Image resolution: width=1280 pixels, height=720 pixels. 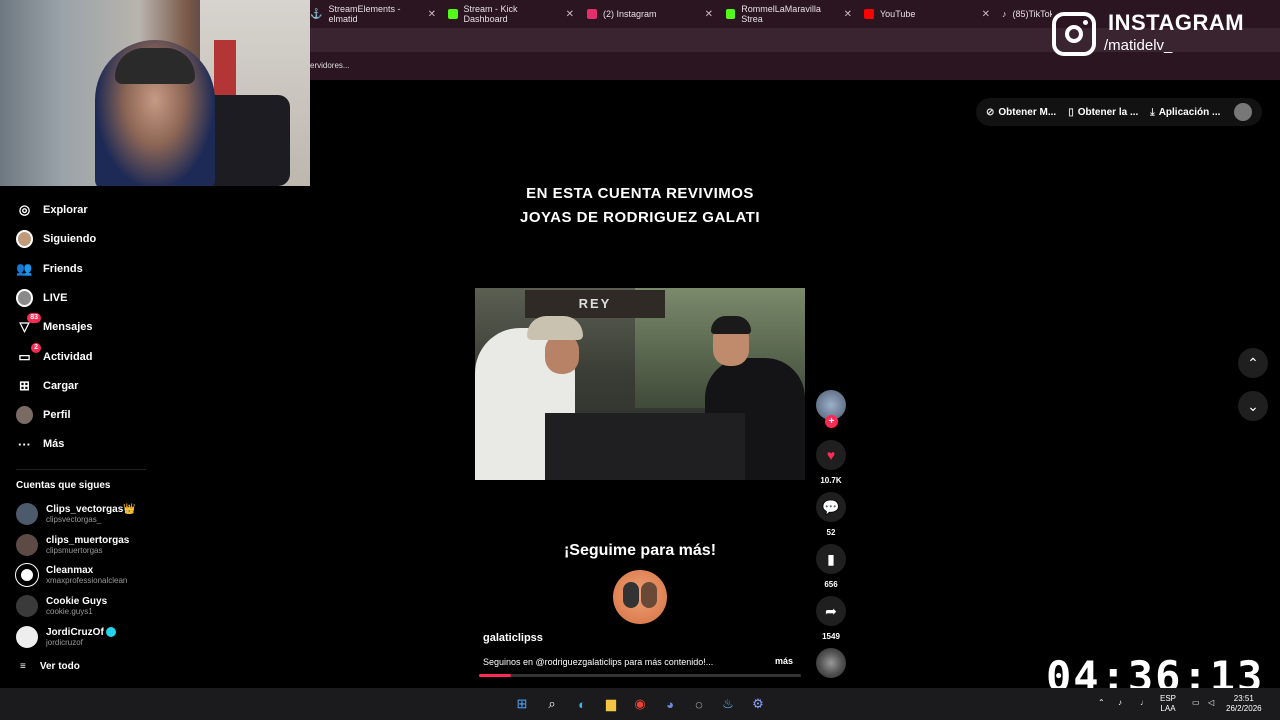 What do you see at coordinates (1101, 703) in the screenshot?
I see `tray-chevron-icon: ⌃` at bounding box center [1101, 703].